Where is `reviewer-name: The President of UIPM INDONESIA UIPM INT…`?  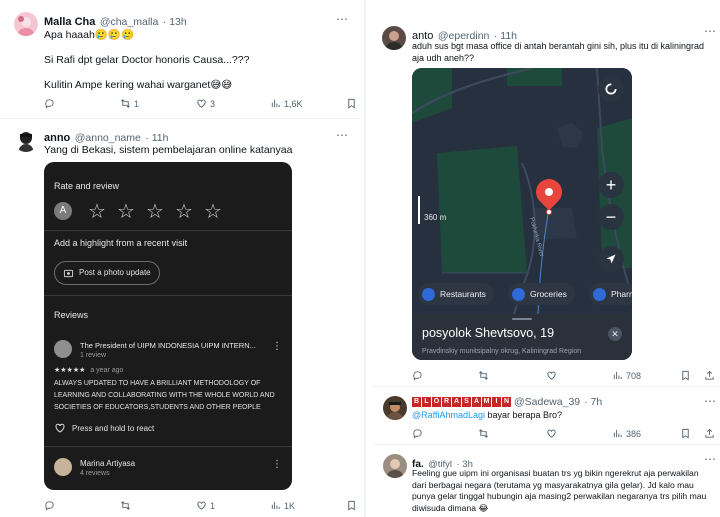
reviewer-name: The President of UIPM INDONESIA UIPM INT… is located at coordinates (168, 345).